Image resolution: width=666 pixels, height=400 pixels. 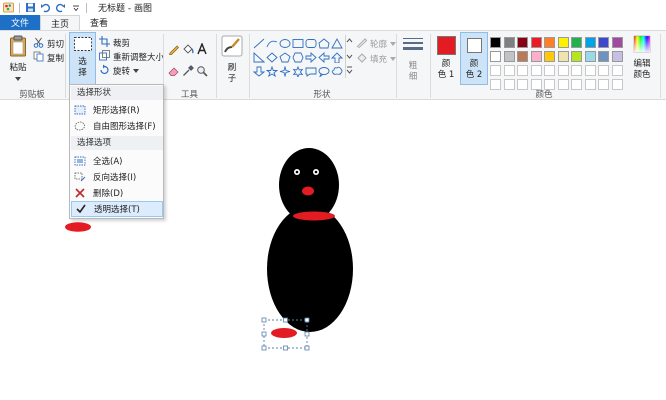 I want to click on pencil-icon, so click(x=174, y=49).